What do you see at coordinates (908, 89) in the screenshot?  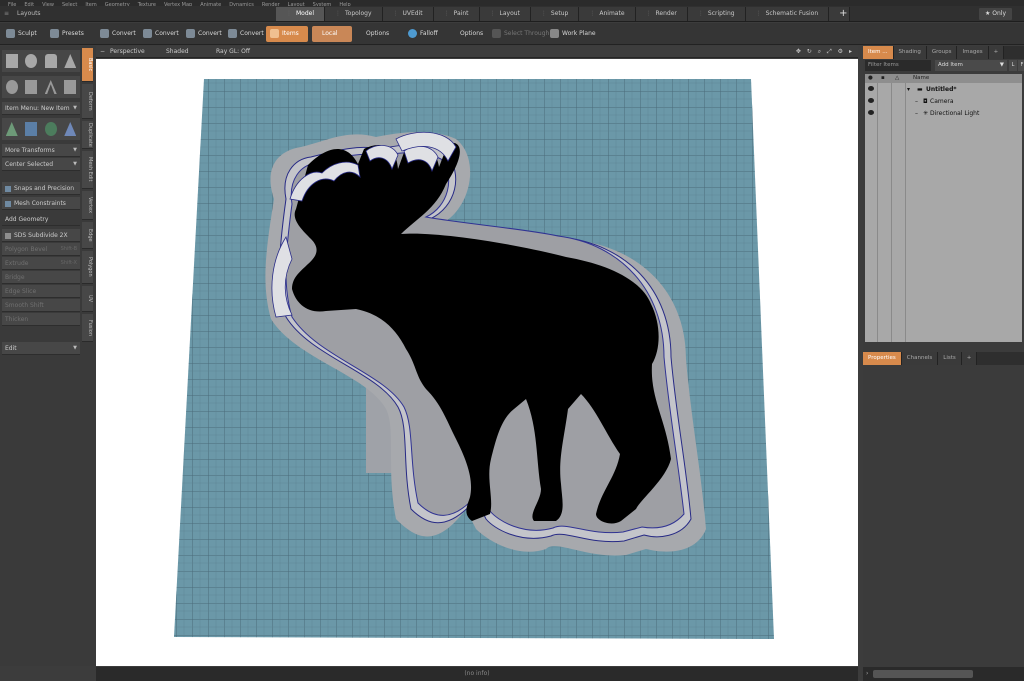 I see `expand-arrow-icon: ▾` at bounding box center [908, 89].